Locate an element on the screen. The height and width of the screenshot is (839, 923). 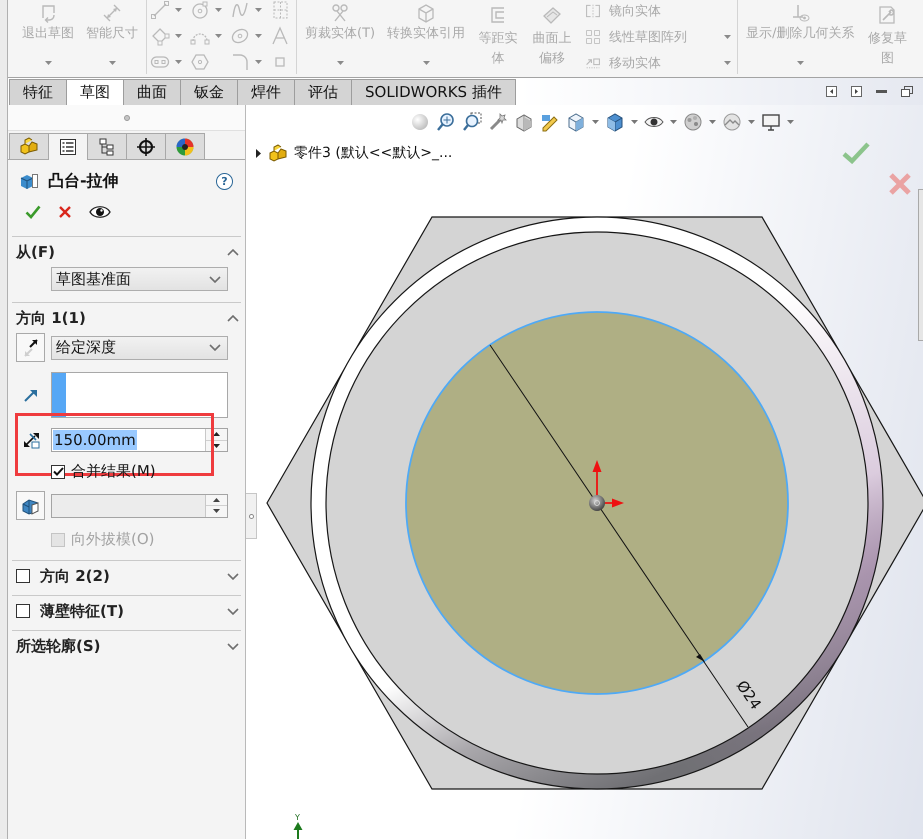
restore-icon is located at coordinates (907, 91).